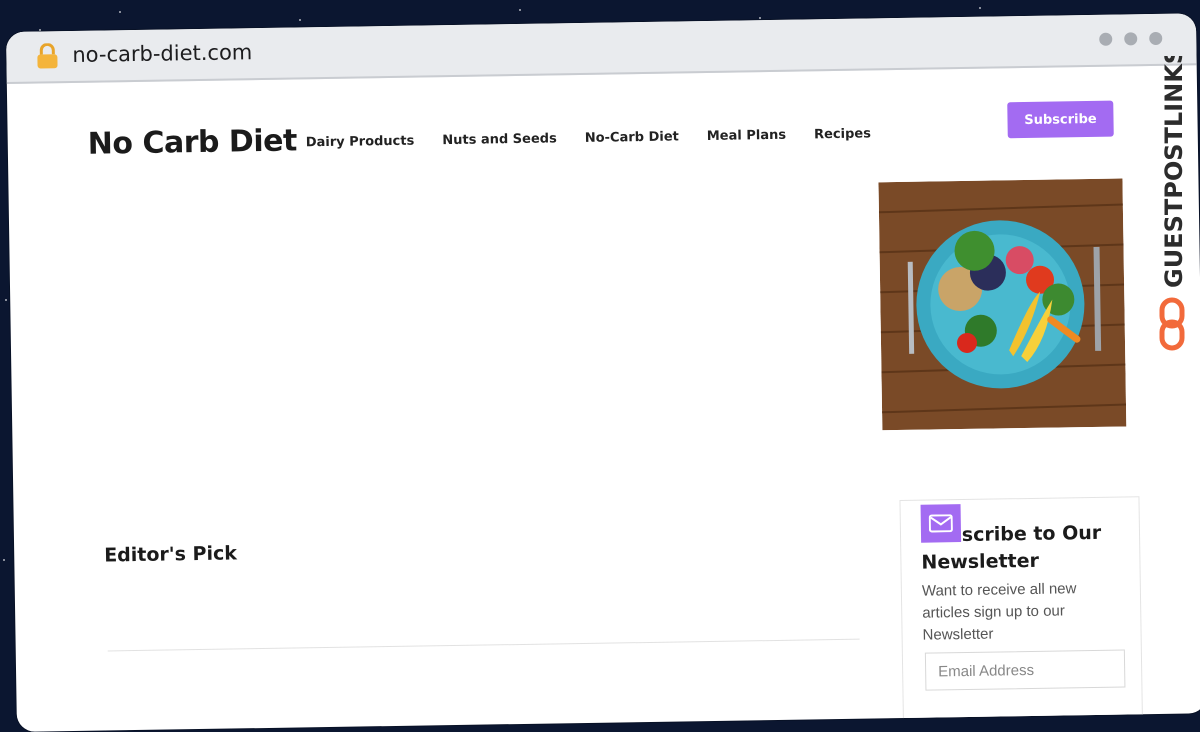 The width and height of the screenshot is (1200, 732). I want to click on guestpostlinks-watermark: GUESTPOSTLINKS, so click(1173, 203).